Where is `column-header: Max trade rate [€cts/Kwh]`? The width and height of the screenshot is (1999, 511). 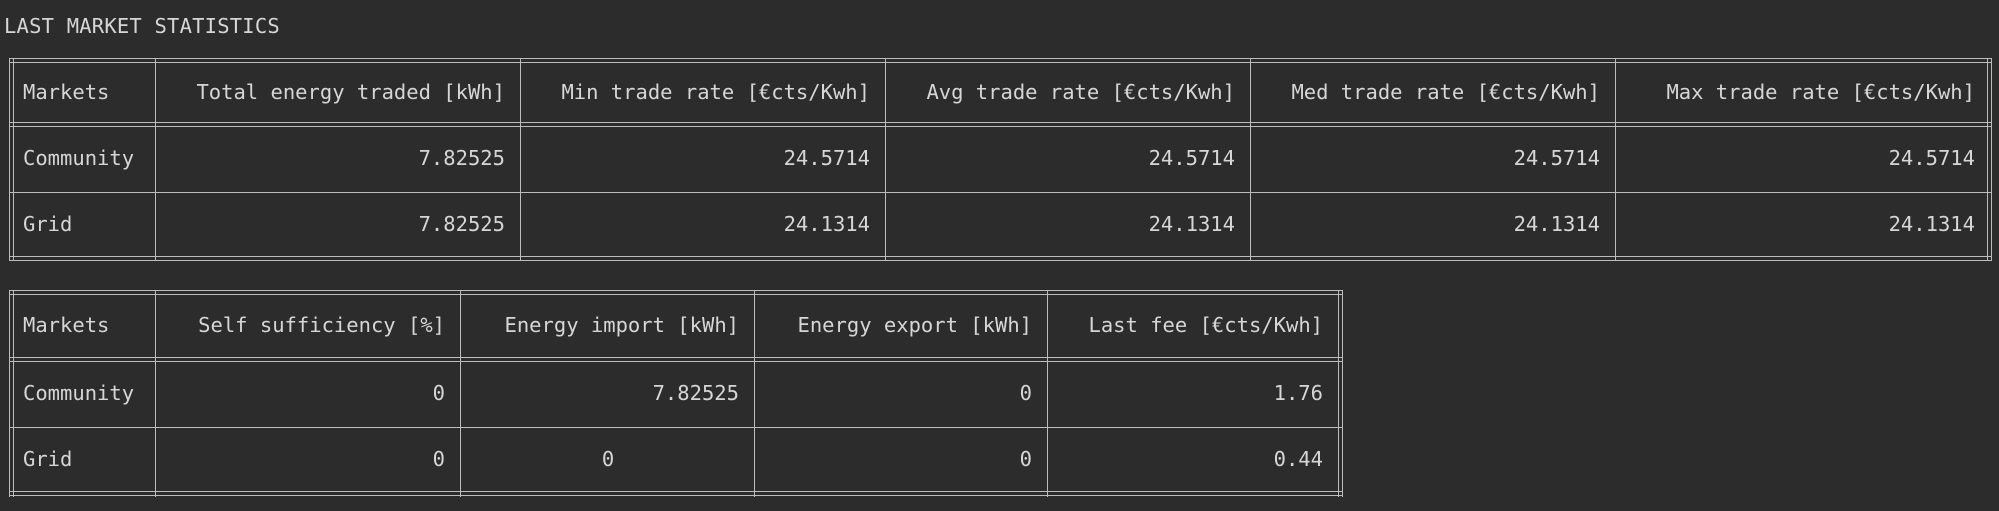
column-header: Max trade rate [€cts/Kwh] is located at coordinates (1820, 91).